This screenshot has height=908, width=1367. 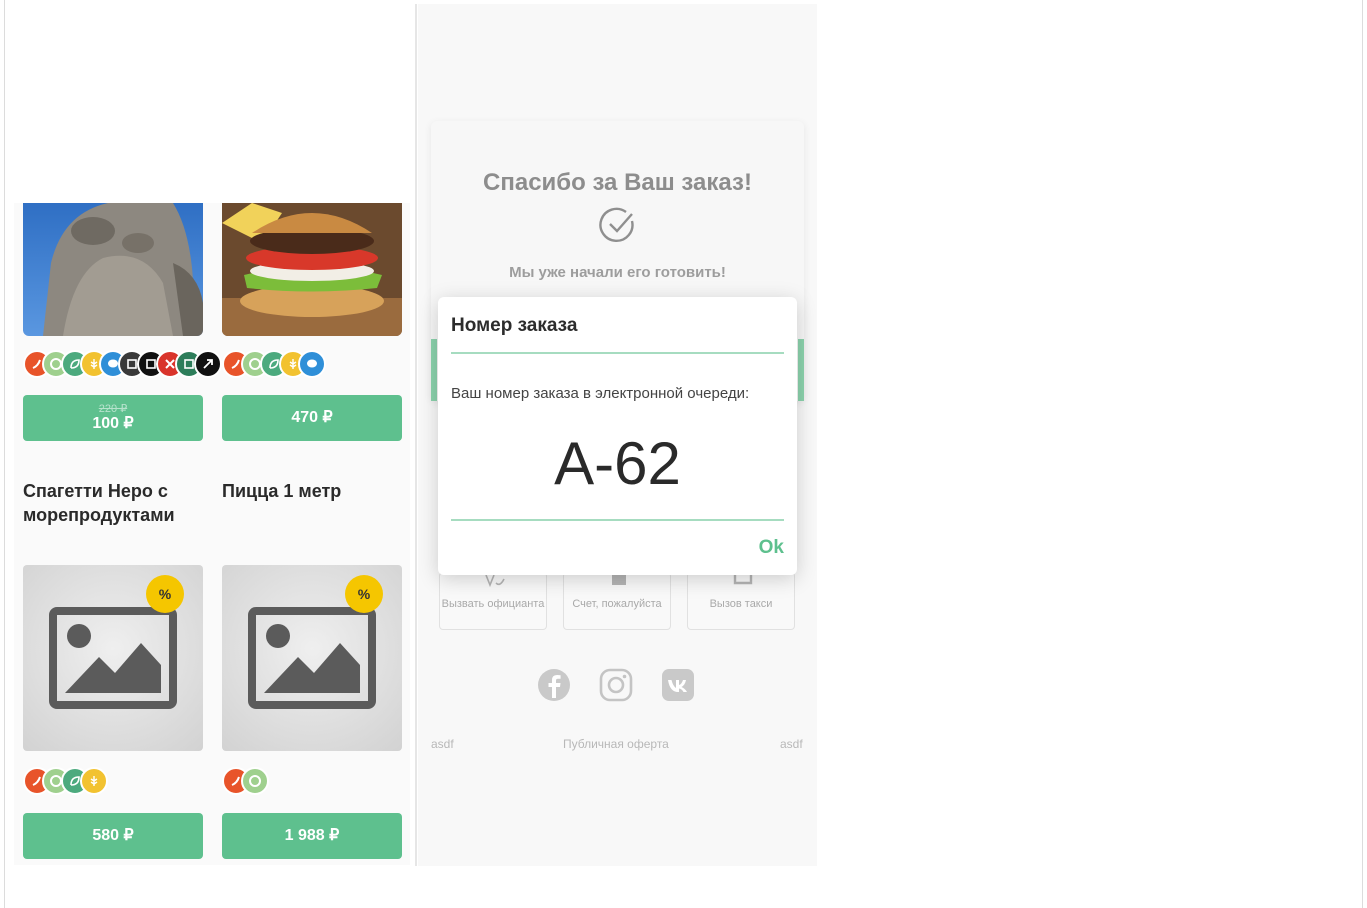 I want to click on price-button: 220 ₽ 100 ₽, so click(x=113, y=418).